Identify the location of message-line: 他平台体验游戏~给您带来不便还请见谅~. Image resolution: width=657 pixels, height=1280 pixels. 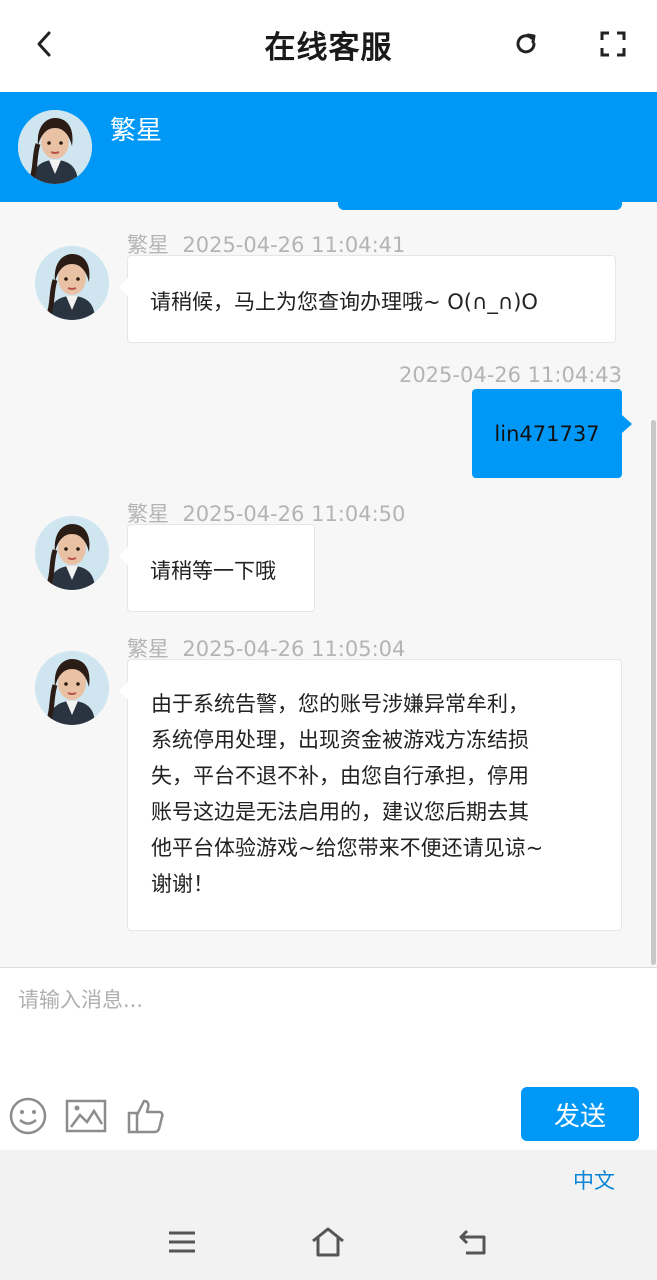
(347, 848).